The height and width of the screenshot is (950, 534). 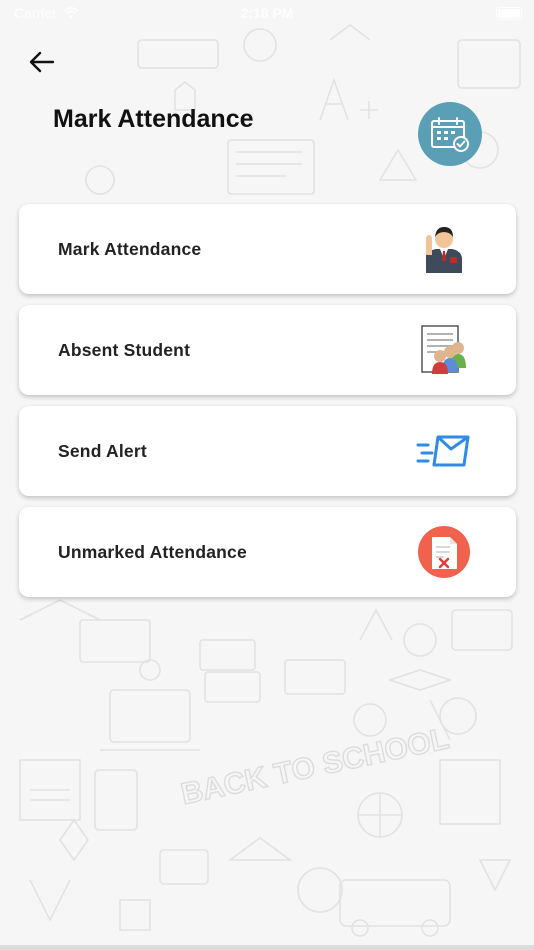 I want to click on fast-message-icon, so click(x=444, y=451).